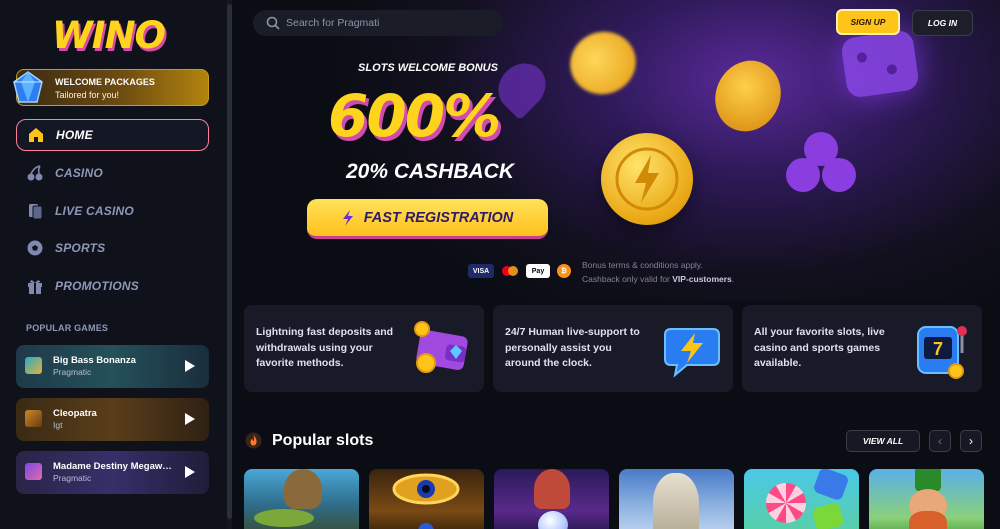 This screenshot has height=529, width=1000. Describe the element at coordinates (692, 353) in the screenshot. I see `chat-lightning-icon` at that location.